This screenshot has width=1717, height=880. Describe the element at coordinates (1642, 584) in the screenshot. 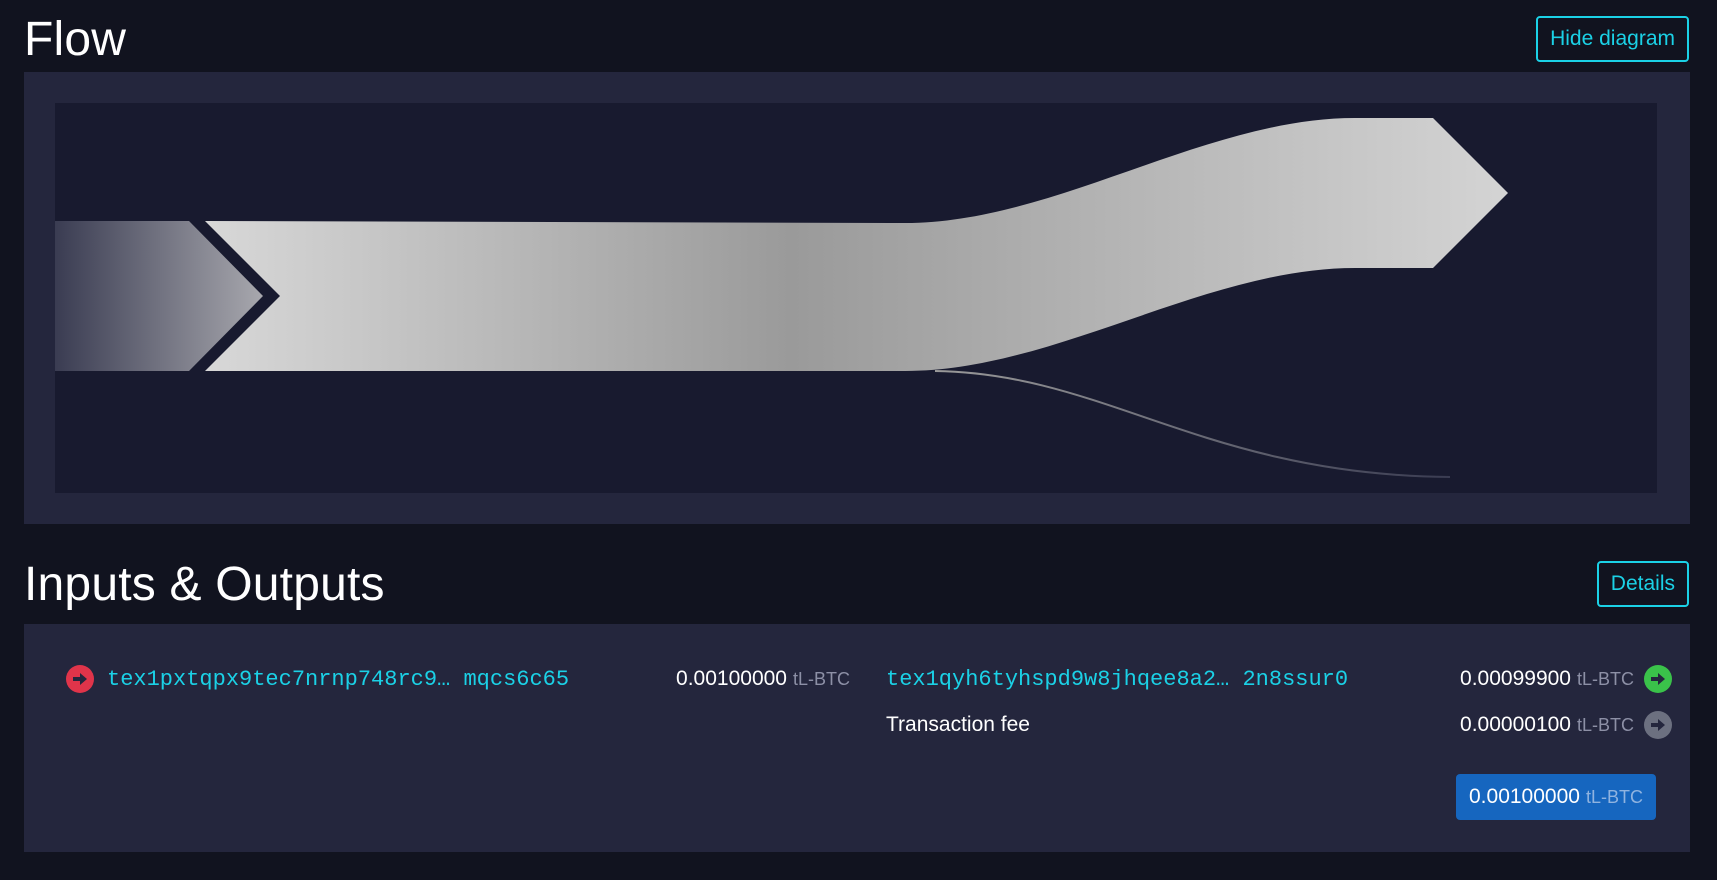

I see `details-button: Details` at that location.